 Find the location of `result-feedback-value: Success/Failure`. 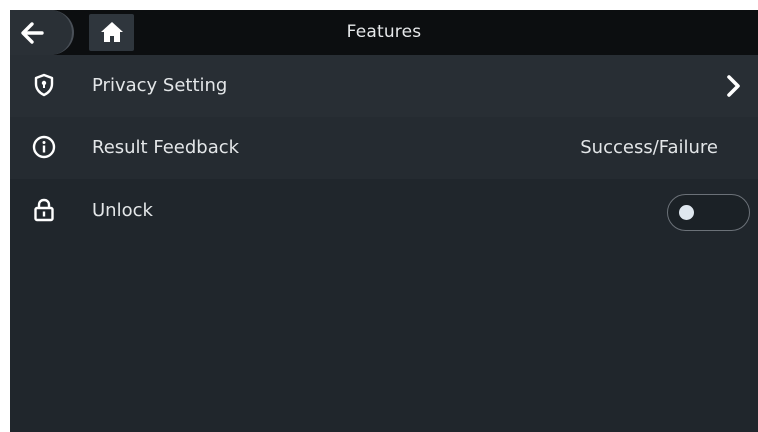

result-feedback-value: Success/Failure is located at coordinates (649, 147).